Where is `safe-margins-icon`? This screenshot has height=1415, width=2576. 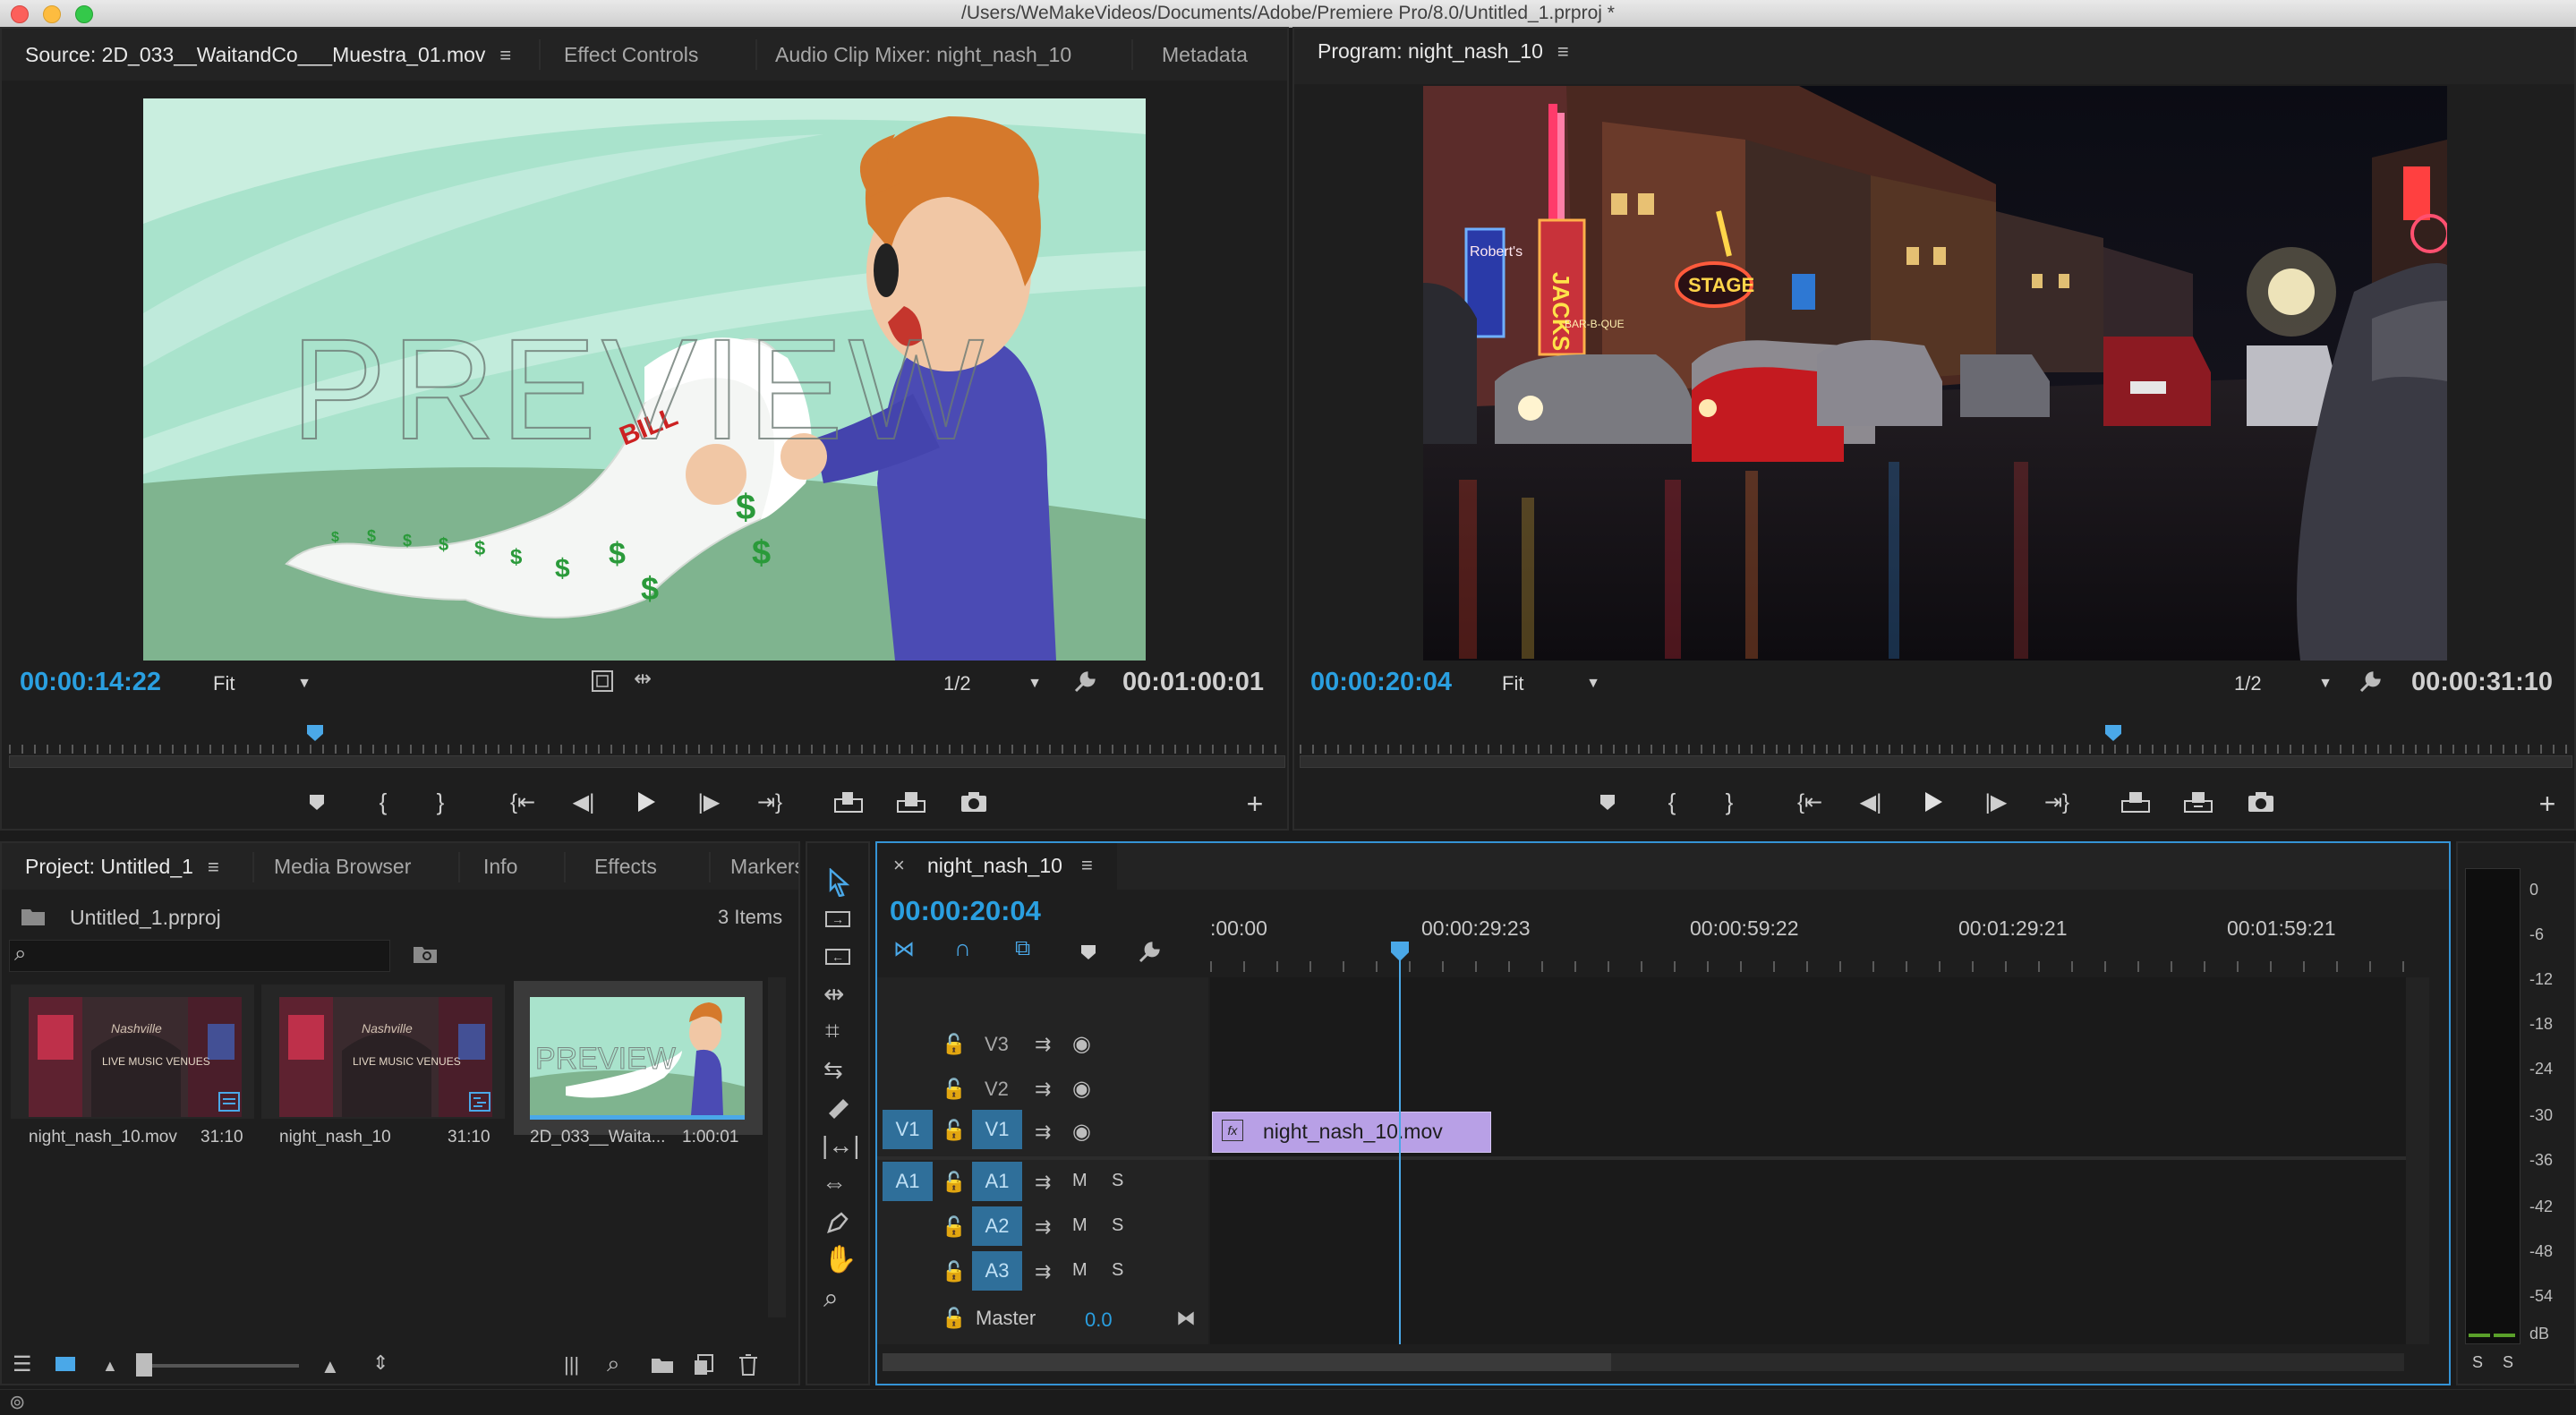
safe-margins-icon is located at coordinates (602, 681).